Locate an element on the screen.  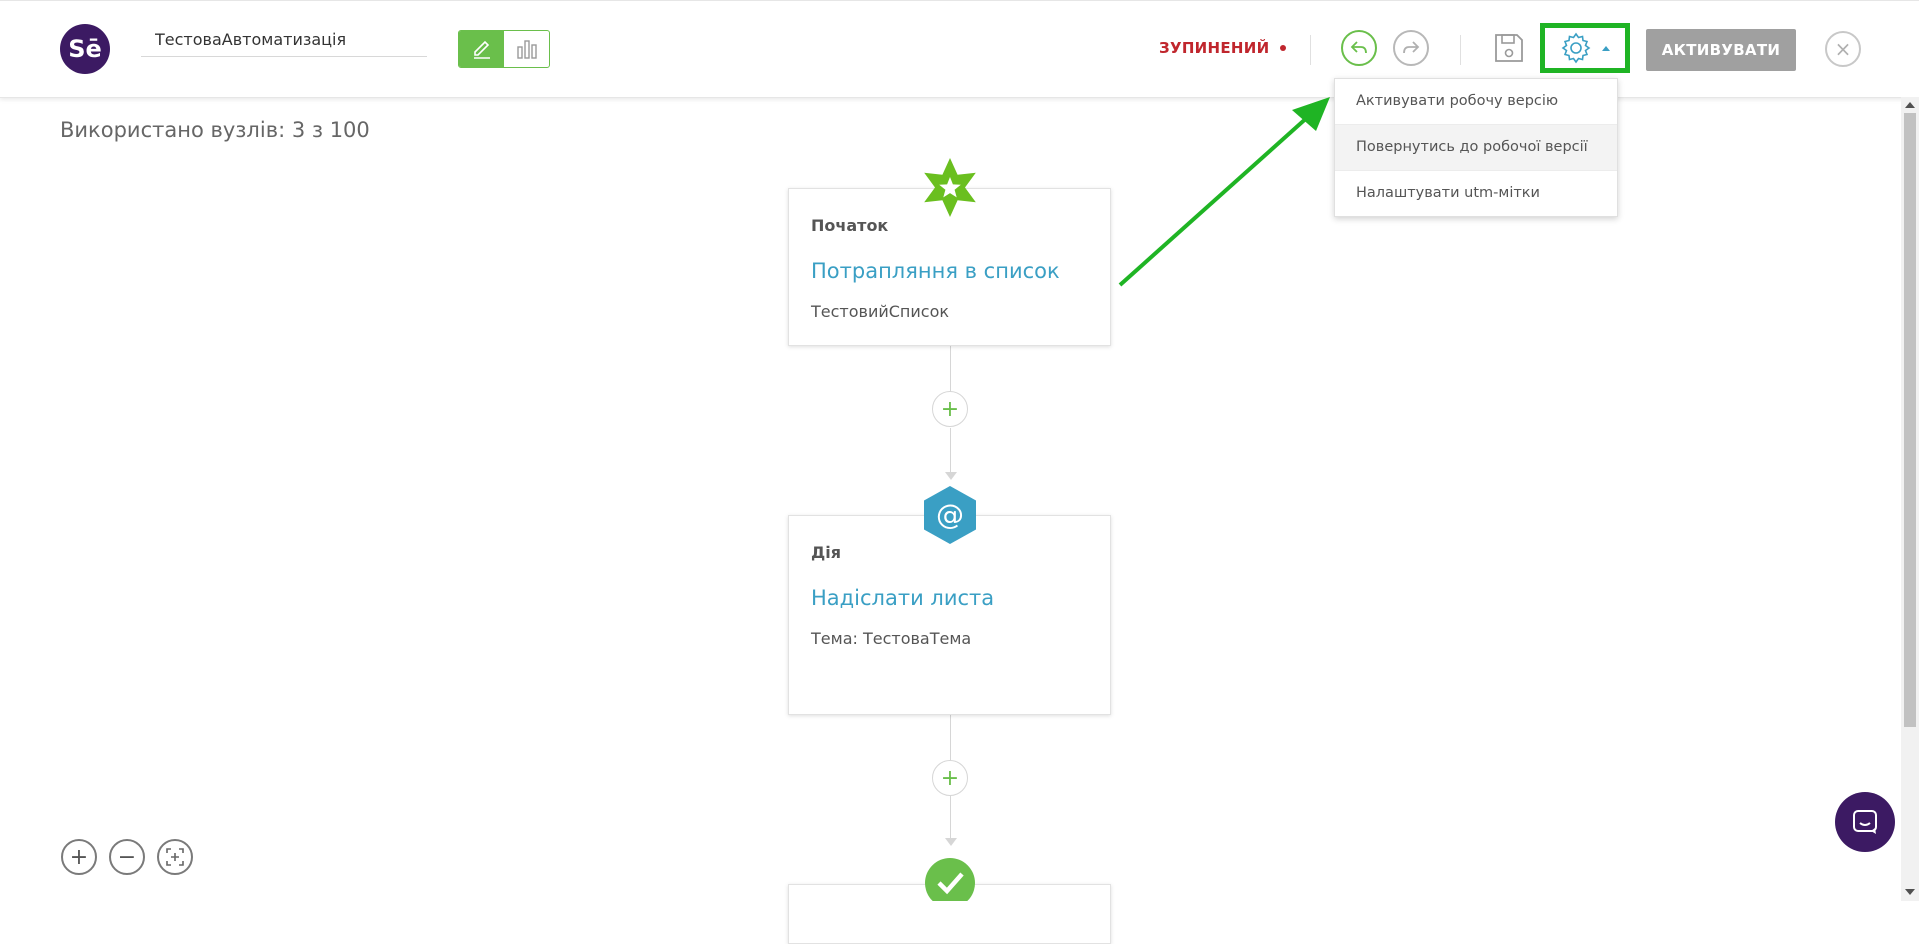
fit-to-screen-button is located at coordinates (175, 857).